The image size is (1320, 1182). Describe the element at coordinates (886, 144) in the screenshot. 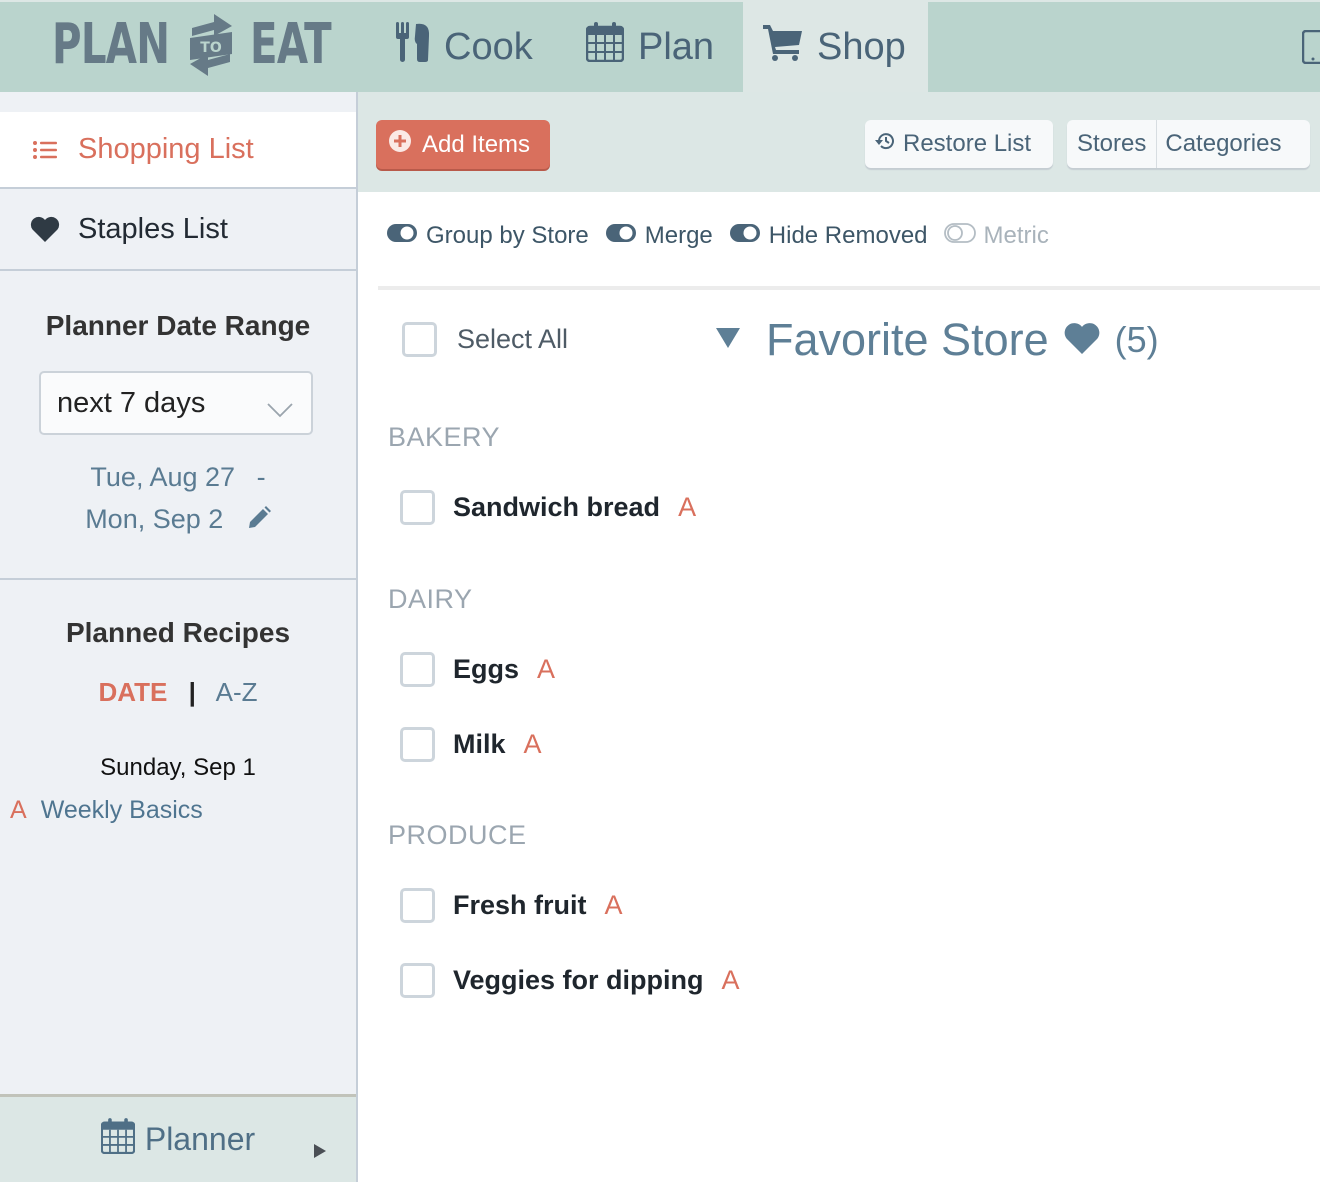

I see `history-icon` at that location.